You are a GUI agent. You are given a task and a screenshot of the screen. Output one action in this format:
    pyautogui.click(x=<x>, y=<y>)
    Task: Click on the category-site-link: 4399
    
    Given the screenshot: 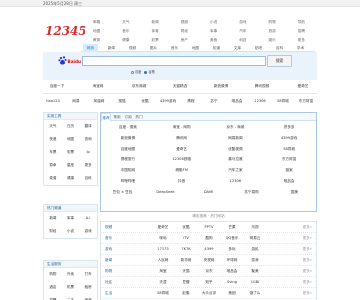 What is the action you would take?
    pyautogui.click(x=208, y=249)
    